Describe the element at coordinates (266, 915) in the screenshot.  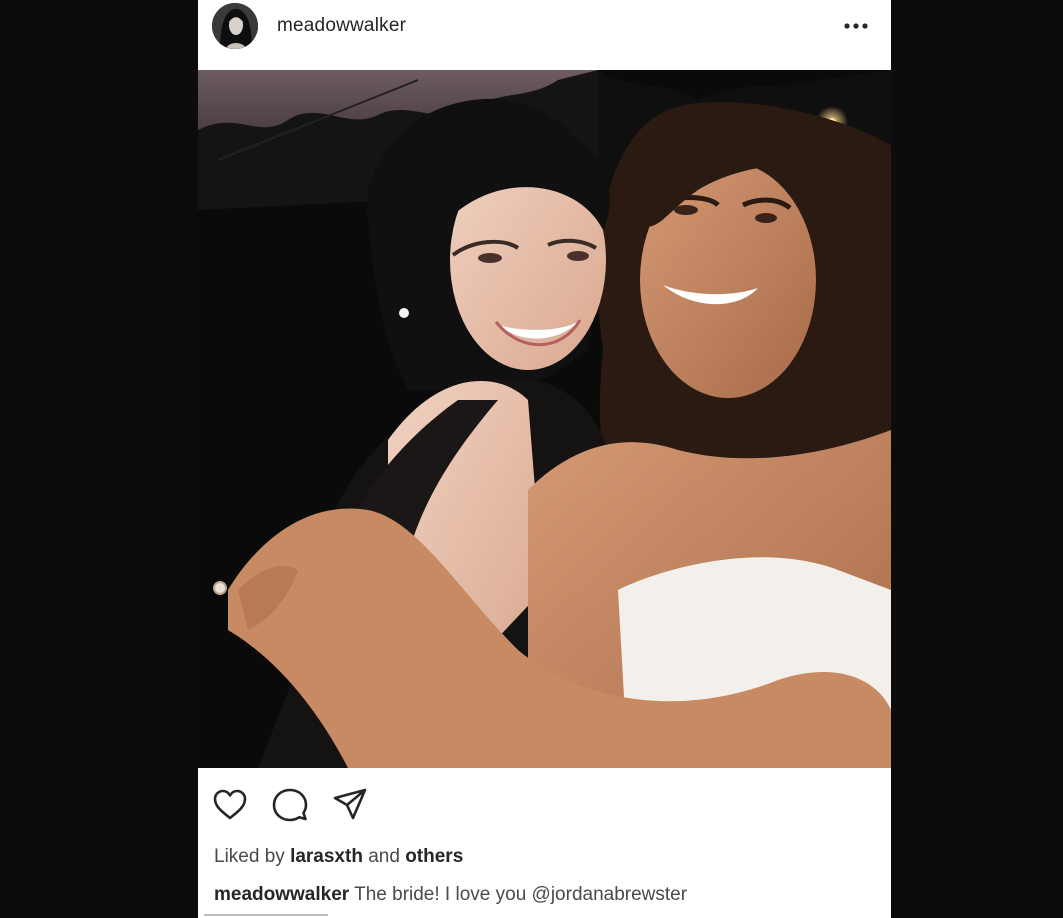
I see `divider` at that location.